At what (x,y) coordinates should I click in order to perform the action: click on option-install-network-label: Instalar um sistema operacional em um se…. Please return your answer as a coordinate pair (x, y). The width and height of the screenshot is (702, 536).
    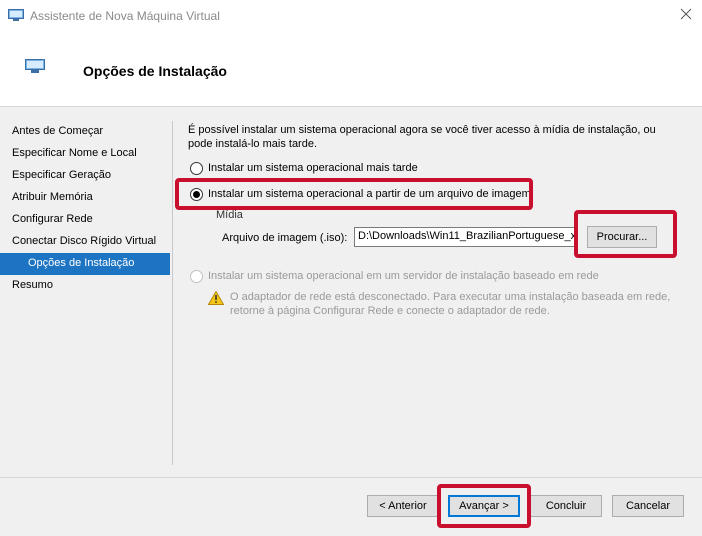
    Looking at the image, I should click on (403, 276).